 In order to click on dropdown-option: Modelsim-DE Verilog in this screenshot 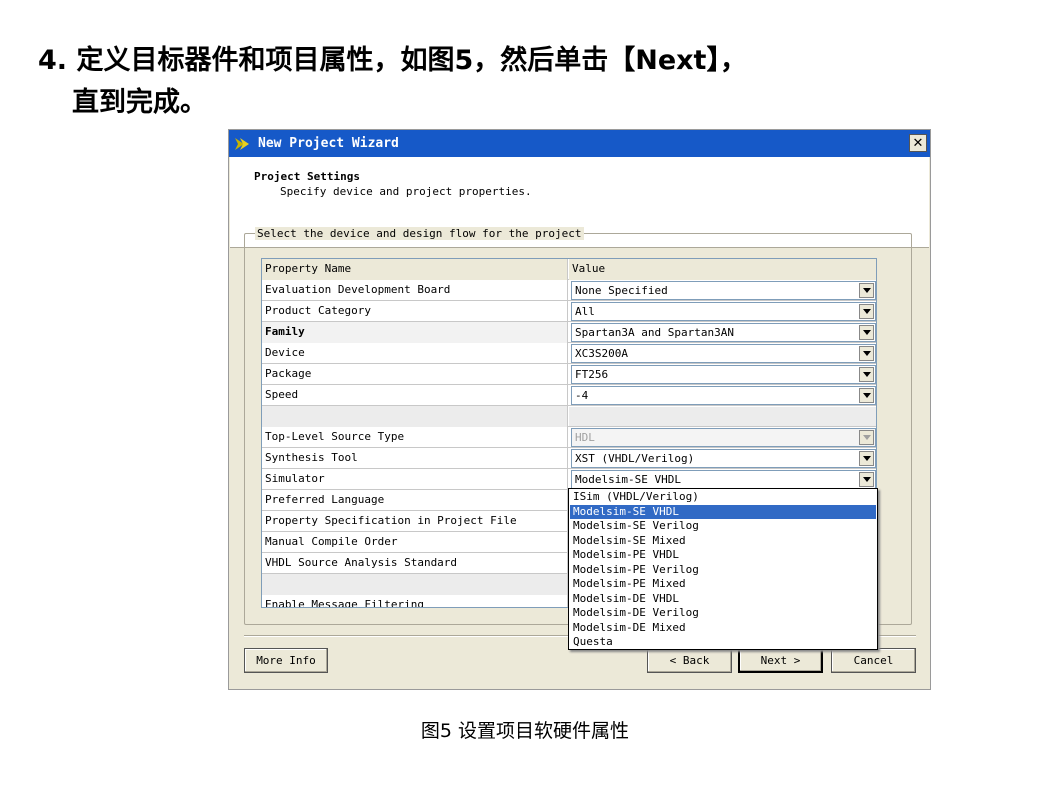, I will do `click(723, 613)`.